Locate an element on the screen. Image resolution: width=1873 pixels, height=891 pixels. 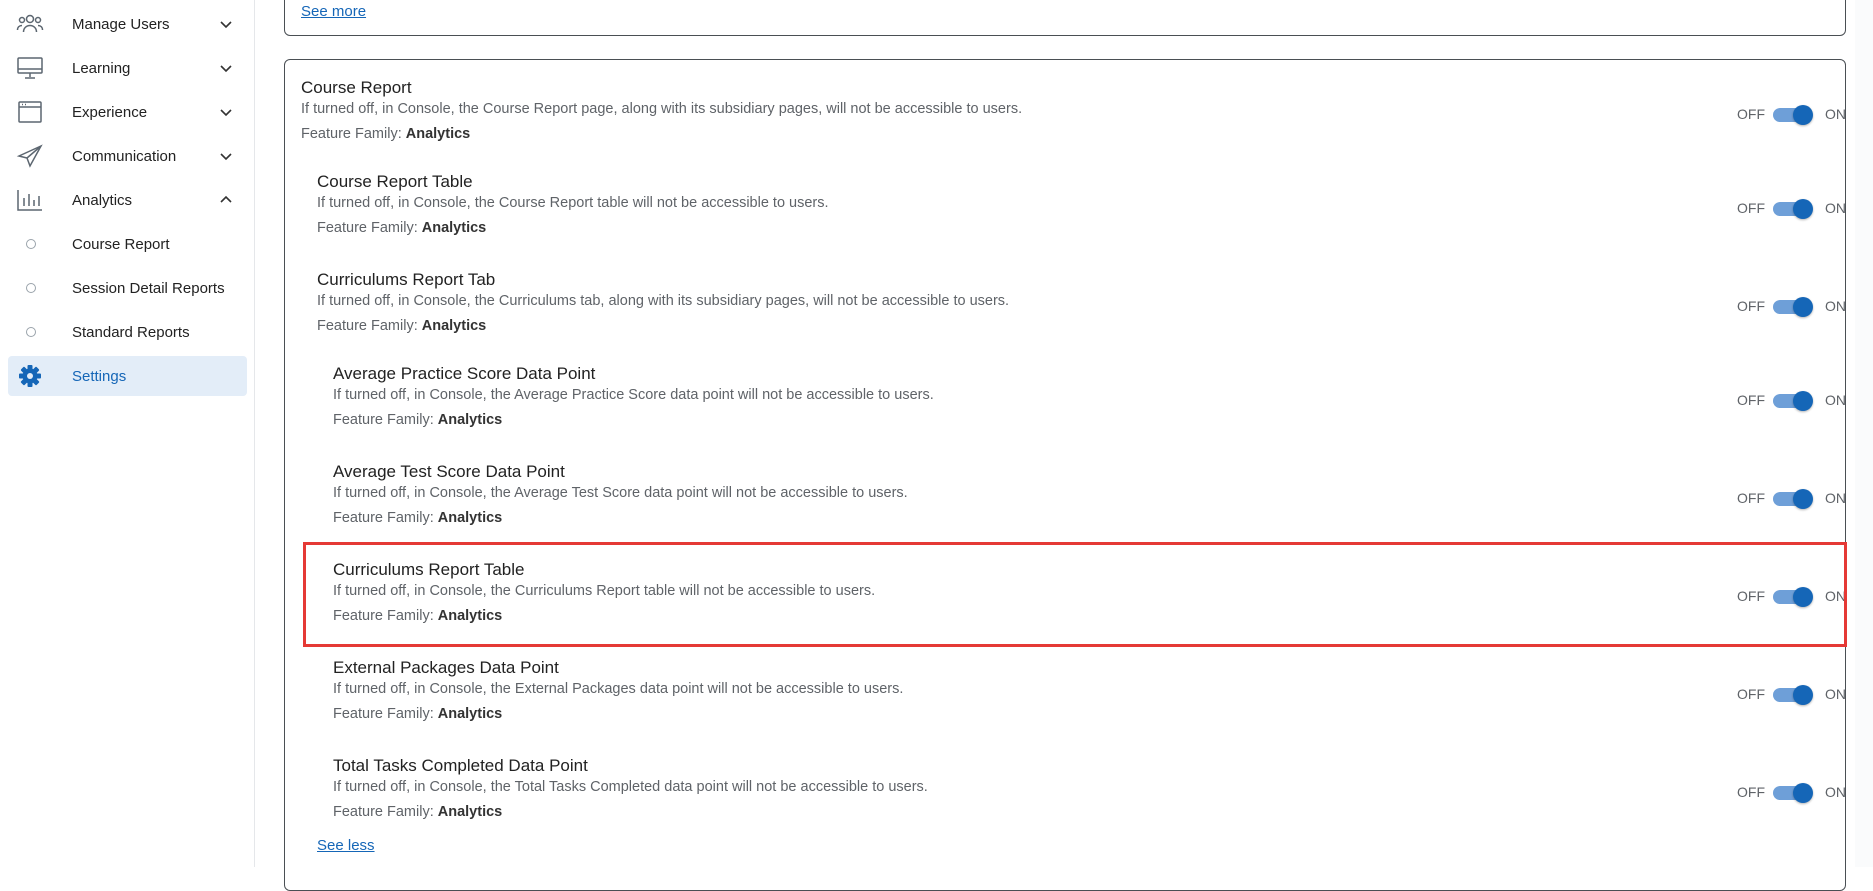
toggle-average-practice-score: OFF ON is located at coordinates (1792, 400).